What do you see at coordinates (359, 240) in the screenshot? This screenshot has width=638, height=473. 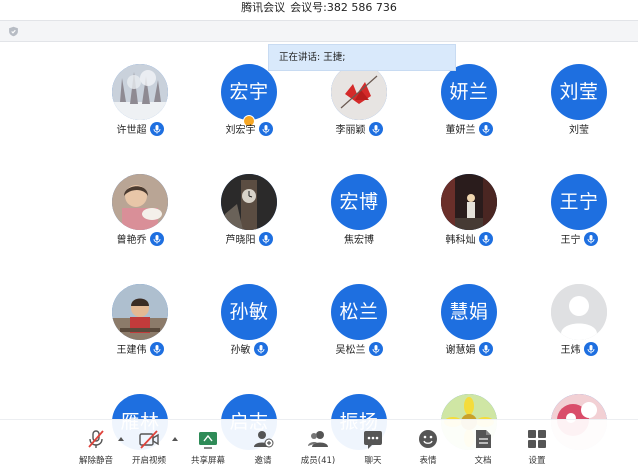 I see `participant-name: 焦宏博` at bounding box center [359, 240].